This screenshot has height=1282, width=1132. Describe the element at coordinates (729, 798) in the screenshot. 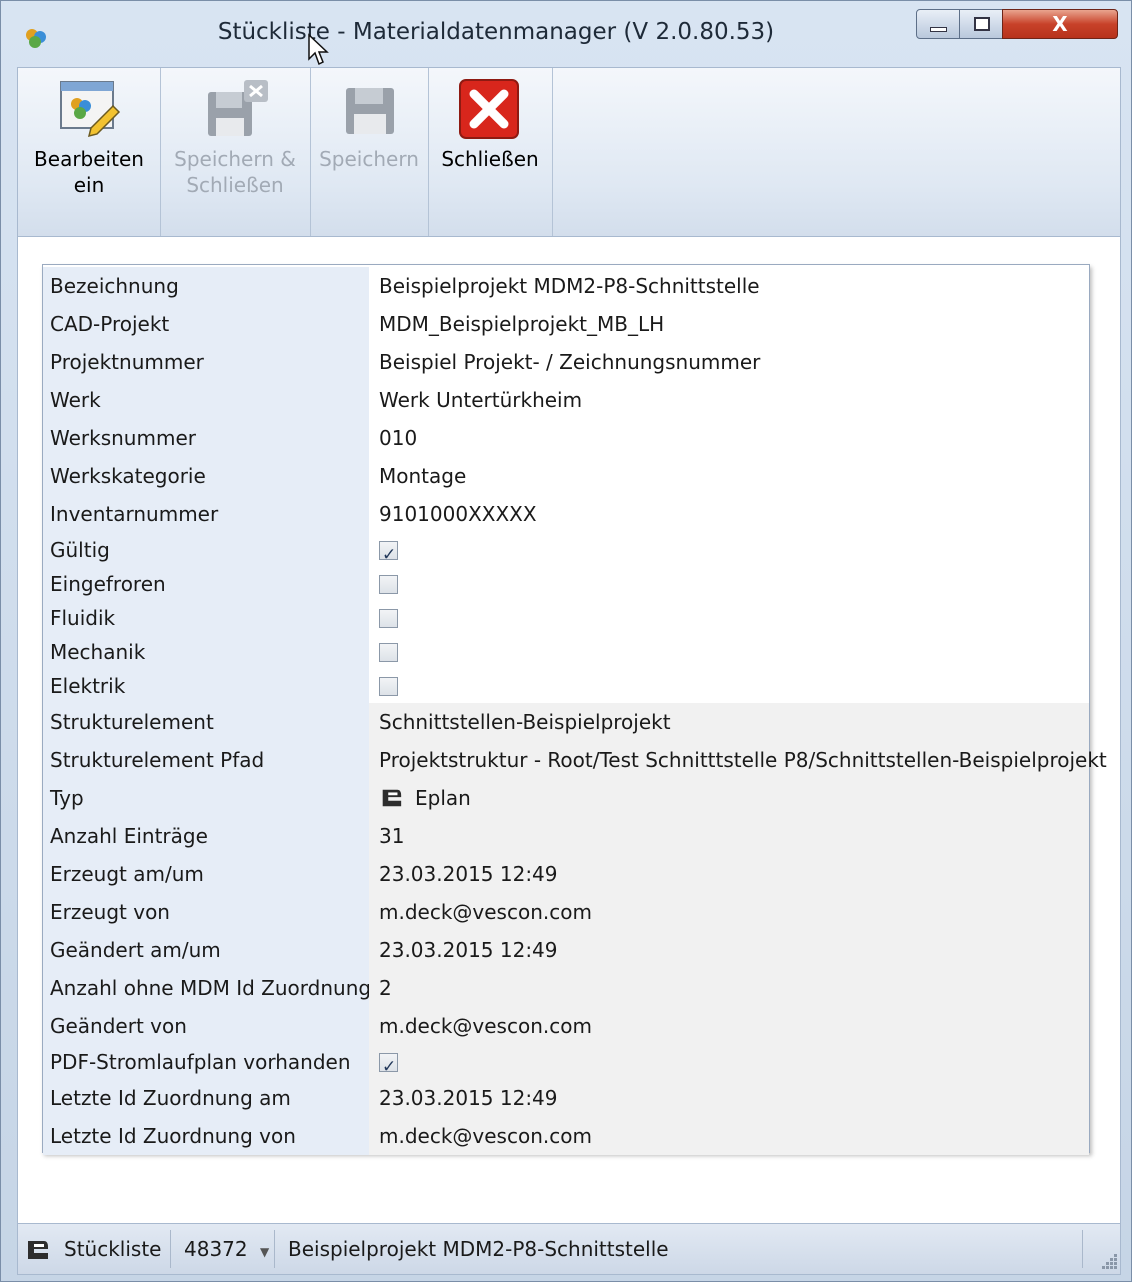

I see `property-value: Eplan` at that location.